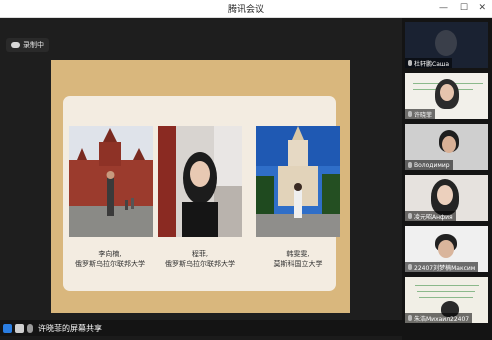 The width and height of the screenshot is (492, 340). What do you see at coordinates (7, 328) in the screenshot?
I see `person-icon` at bounding box center [7, 328].